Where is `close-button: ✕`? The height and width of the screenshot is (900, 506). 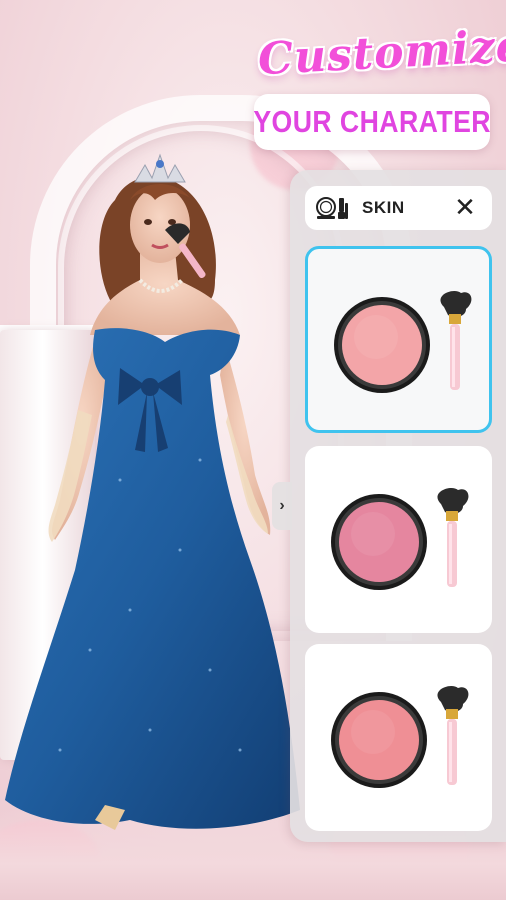
close-button: ✕ is located at coordinates (465, 208).